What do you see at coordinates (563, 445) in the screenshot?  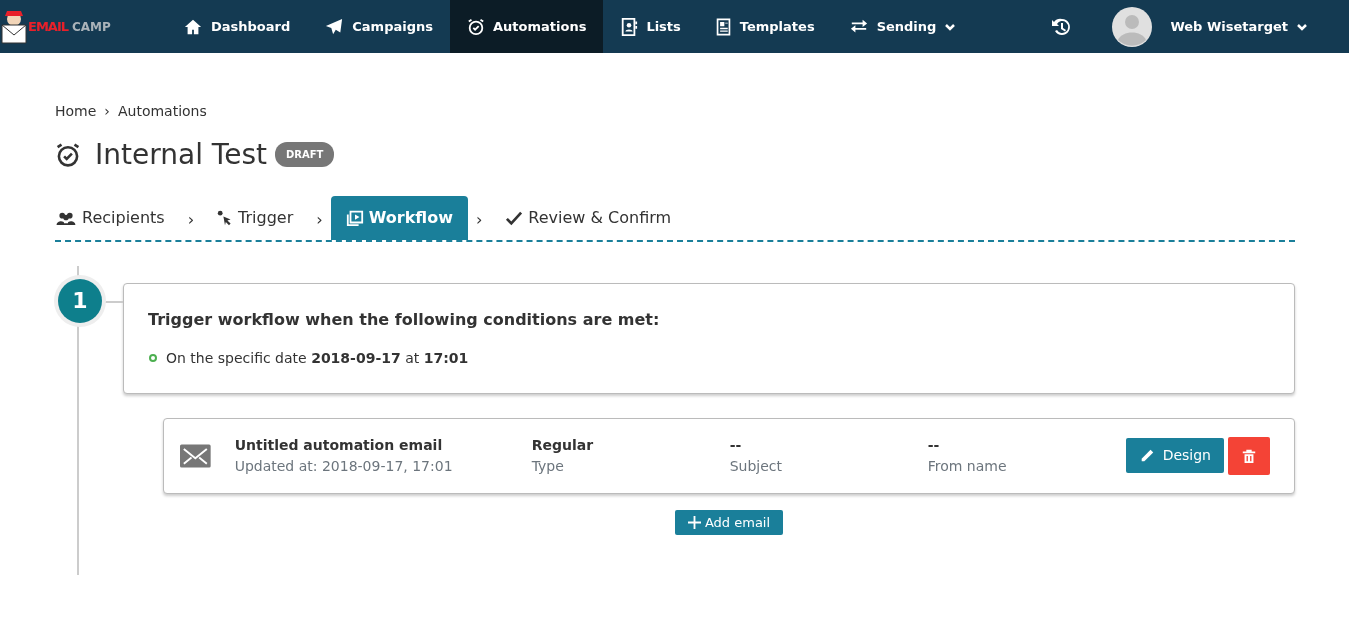 I see `field-value: Regular` at bounding box center [563, 445].